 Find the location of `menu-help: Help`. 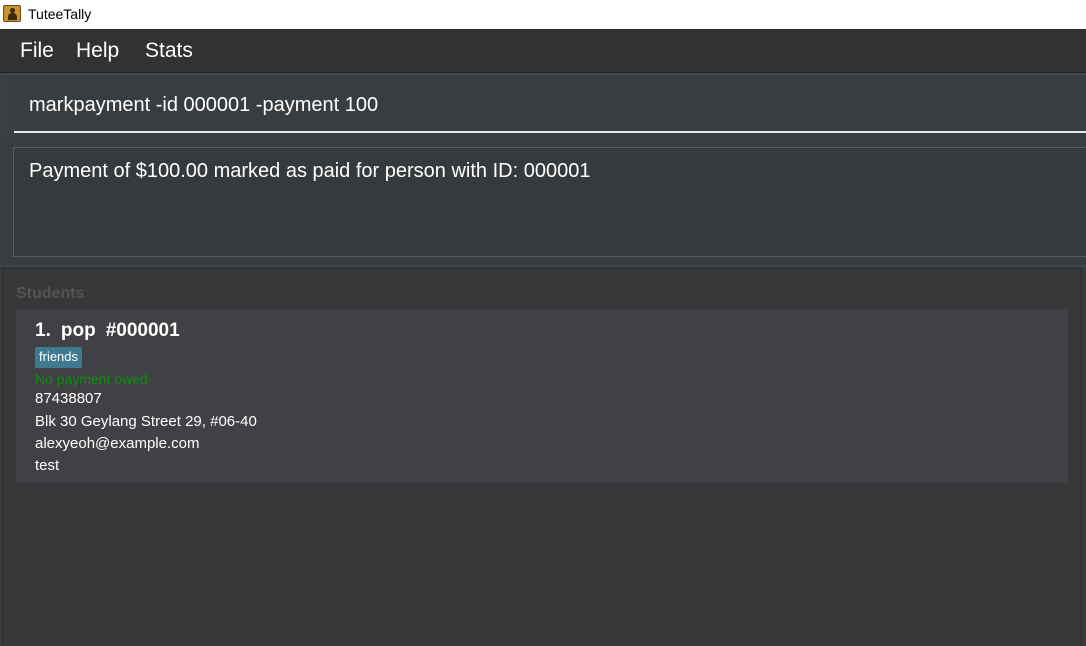

menu-help: Help is located at coordinates (97, 51).